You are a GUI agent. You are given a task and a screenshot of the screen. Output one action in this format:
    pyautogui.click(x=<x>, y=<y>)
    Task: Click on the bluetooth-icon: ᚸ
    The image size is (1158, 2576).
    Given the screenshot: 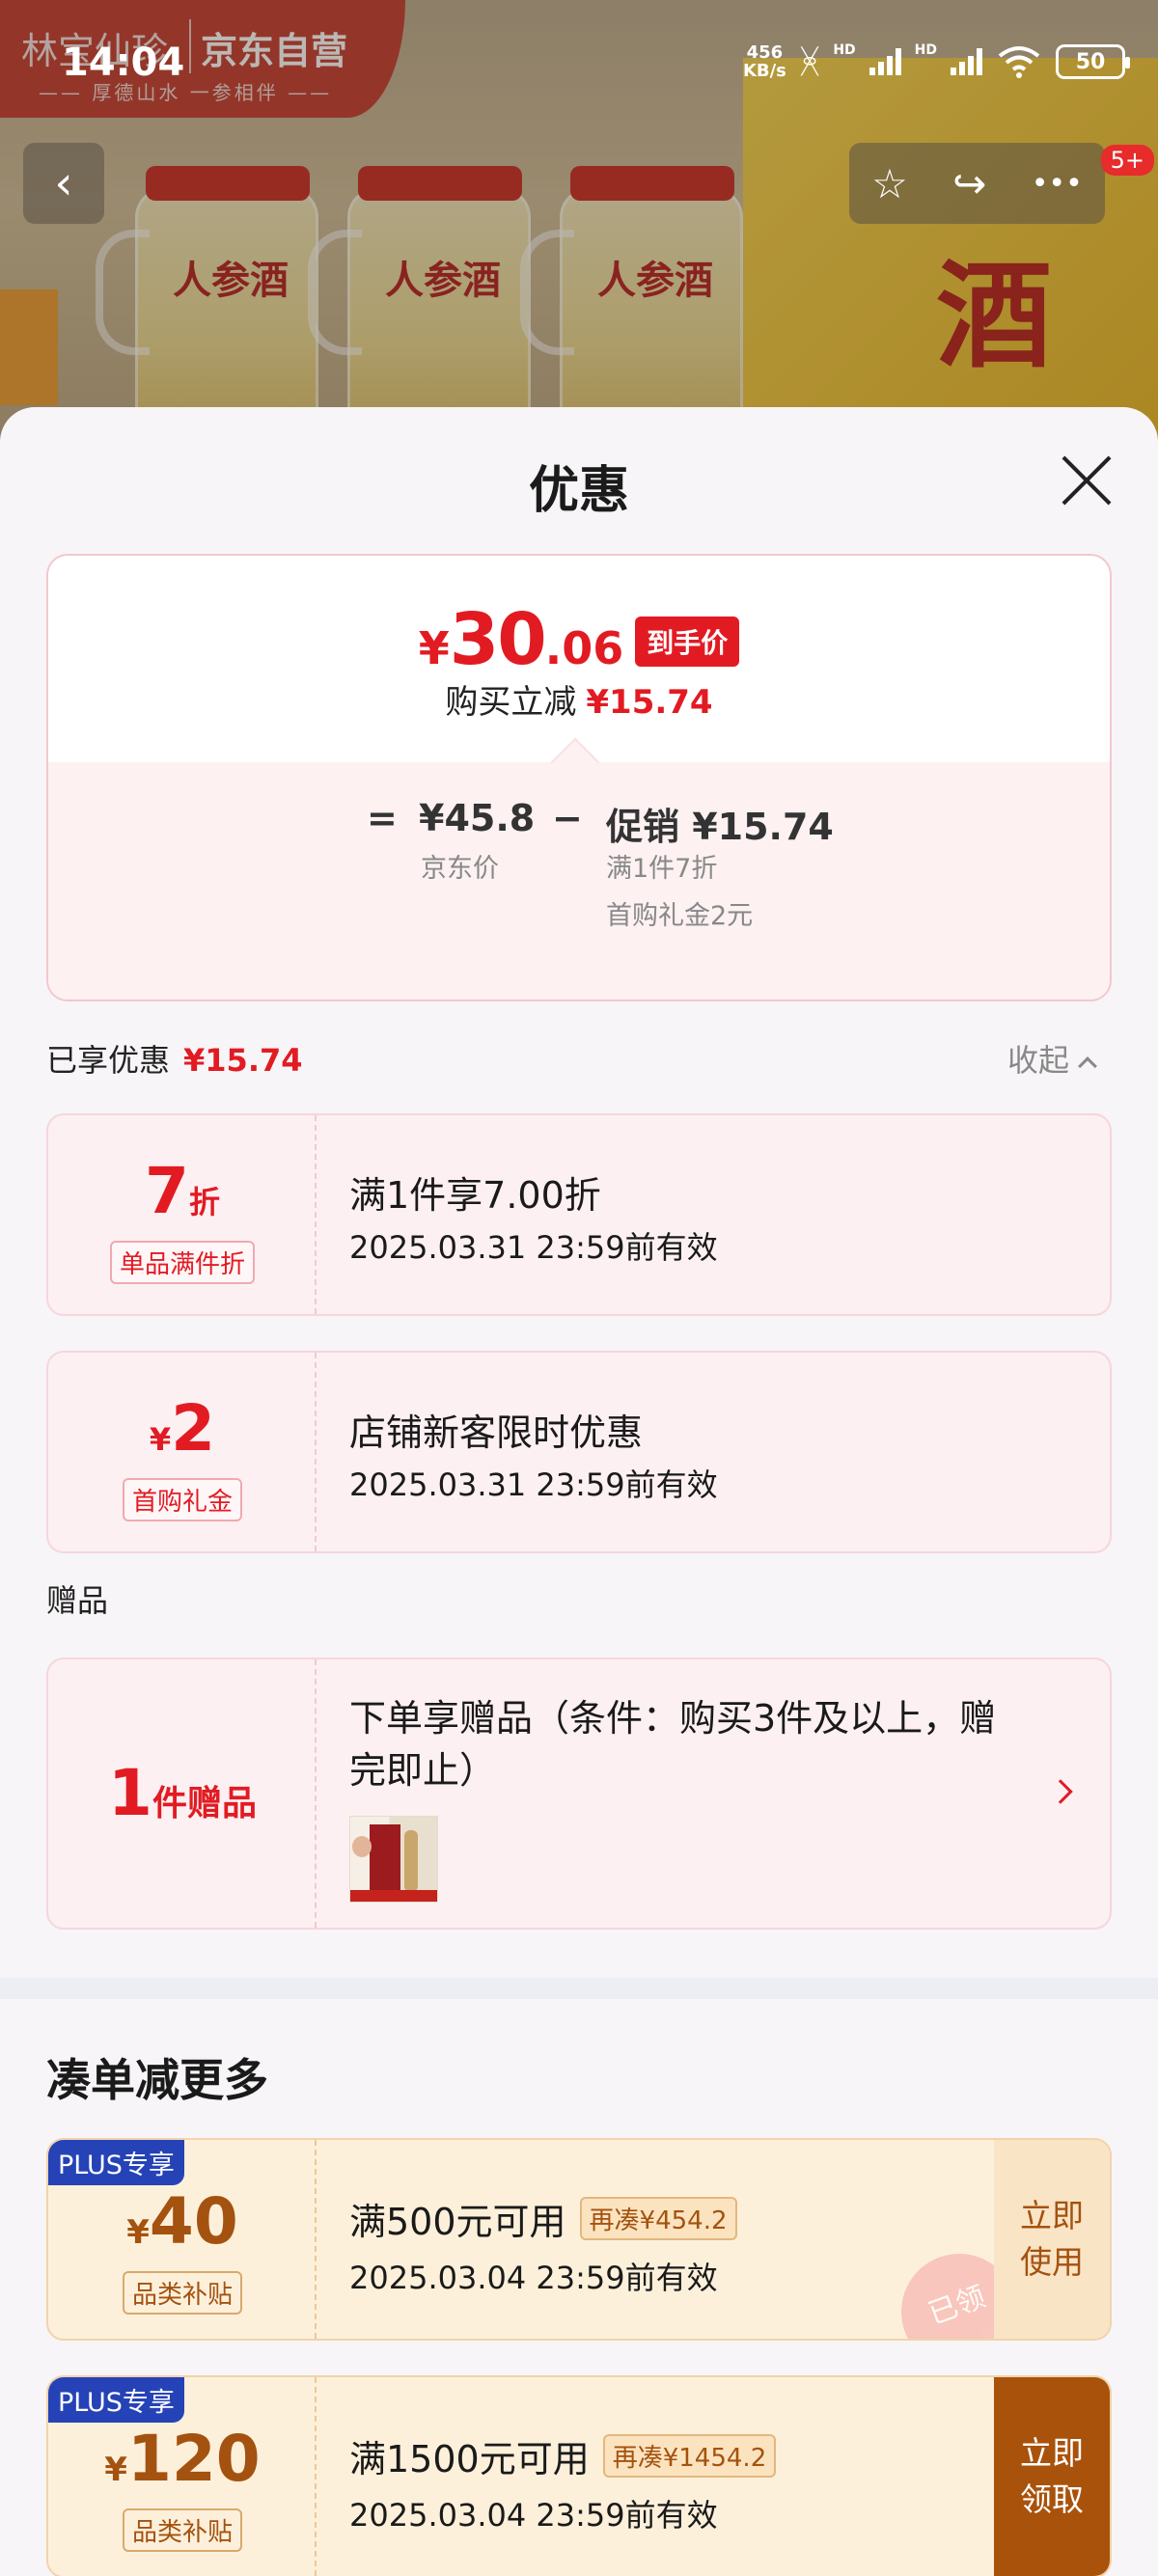 What is the action you would take?
    pyautogui.click(x=809, y=61)
    